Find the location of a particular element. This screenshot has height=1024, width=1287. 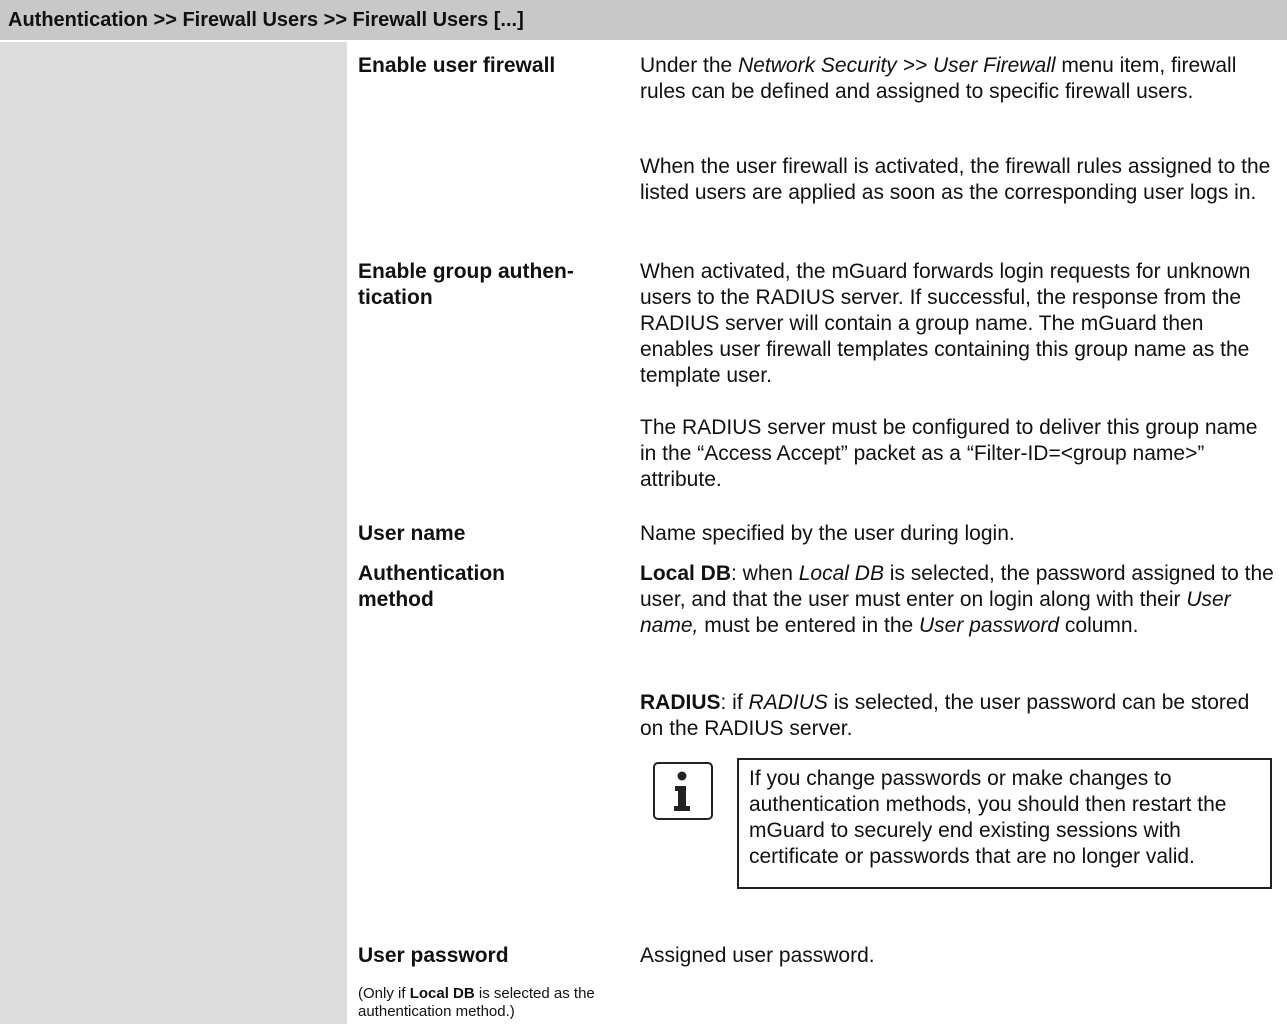

text-italic: User password is located at coordinates (989, 625).